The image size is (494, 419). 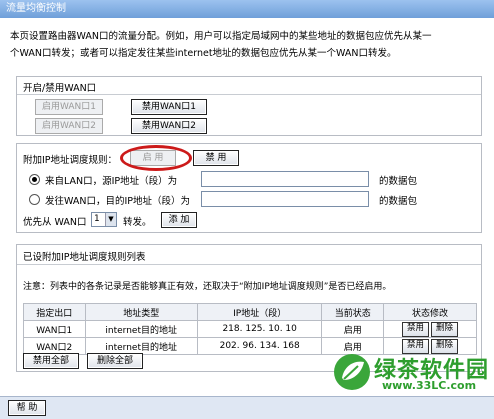 What do you see at coordinates (36, 8) in the screenshot?
I see `window-title: 流量均衡控制` at bounding box center [36, 8].